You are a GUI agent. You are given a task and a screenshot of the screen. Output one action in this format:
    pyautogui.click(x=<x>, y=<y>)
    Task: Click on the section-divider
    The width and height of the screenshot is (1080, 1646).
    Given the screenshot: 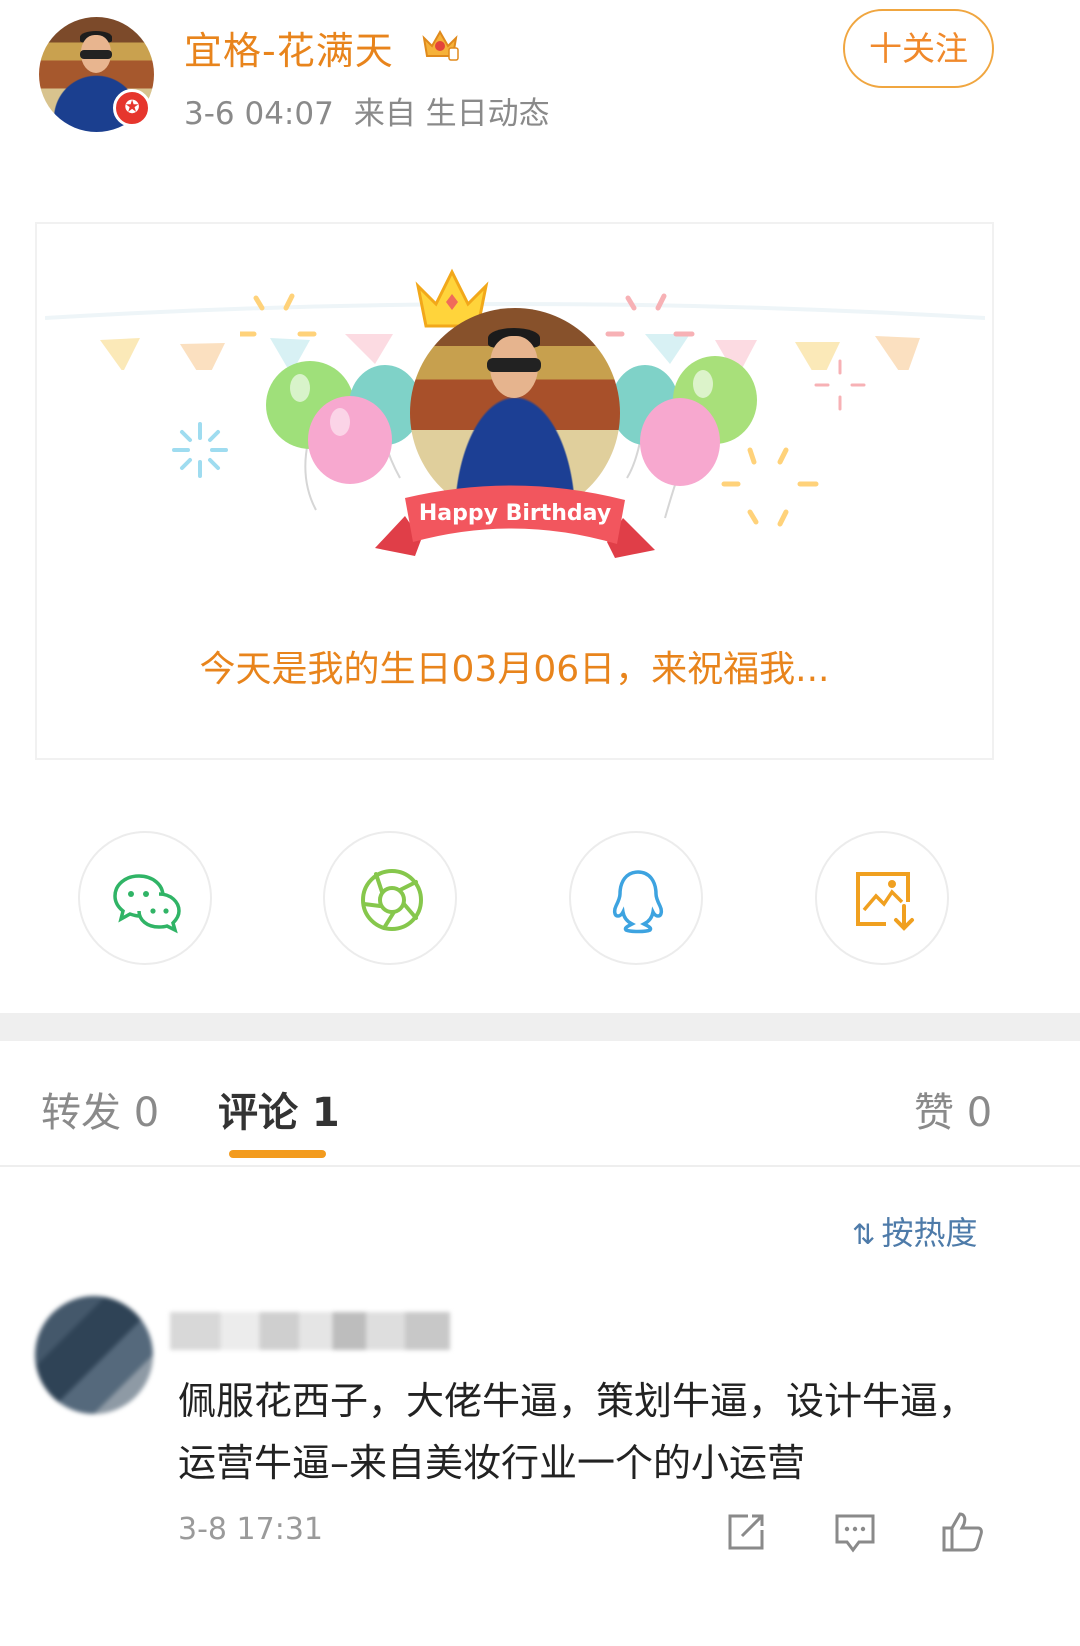 What is the action you would take?
    pyautogui.click(x=540, y=1027)
    